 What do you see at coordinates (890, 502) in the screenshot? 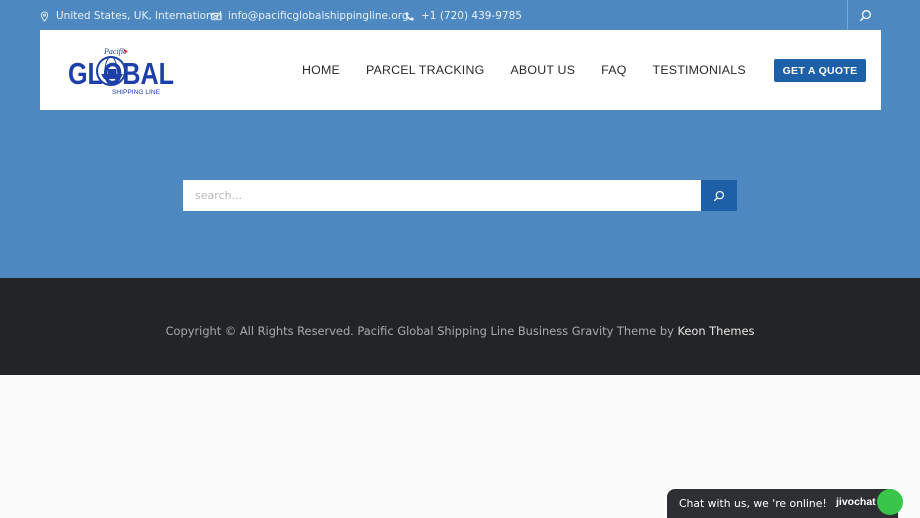
I see `chat-bubble-icon` at bounding box center [890, 502].